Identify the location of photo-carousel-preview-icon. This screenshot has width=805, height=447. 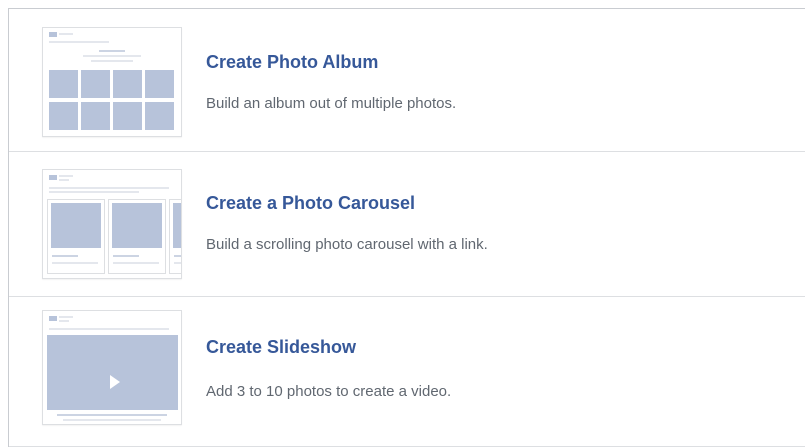
(112, 224).